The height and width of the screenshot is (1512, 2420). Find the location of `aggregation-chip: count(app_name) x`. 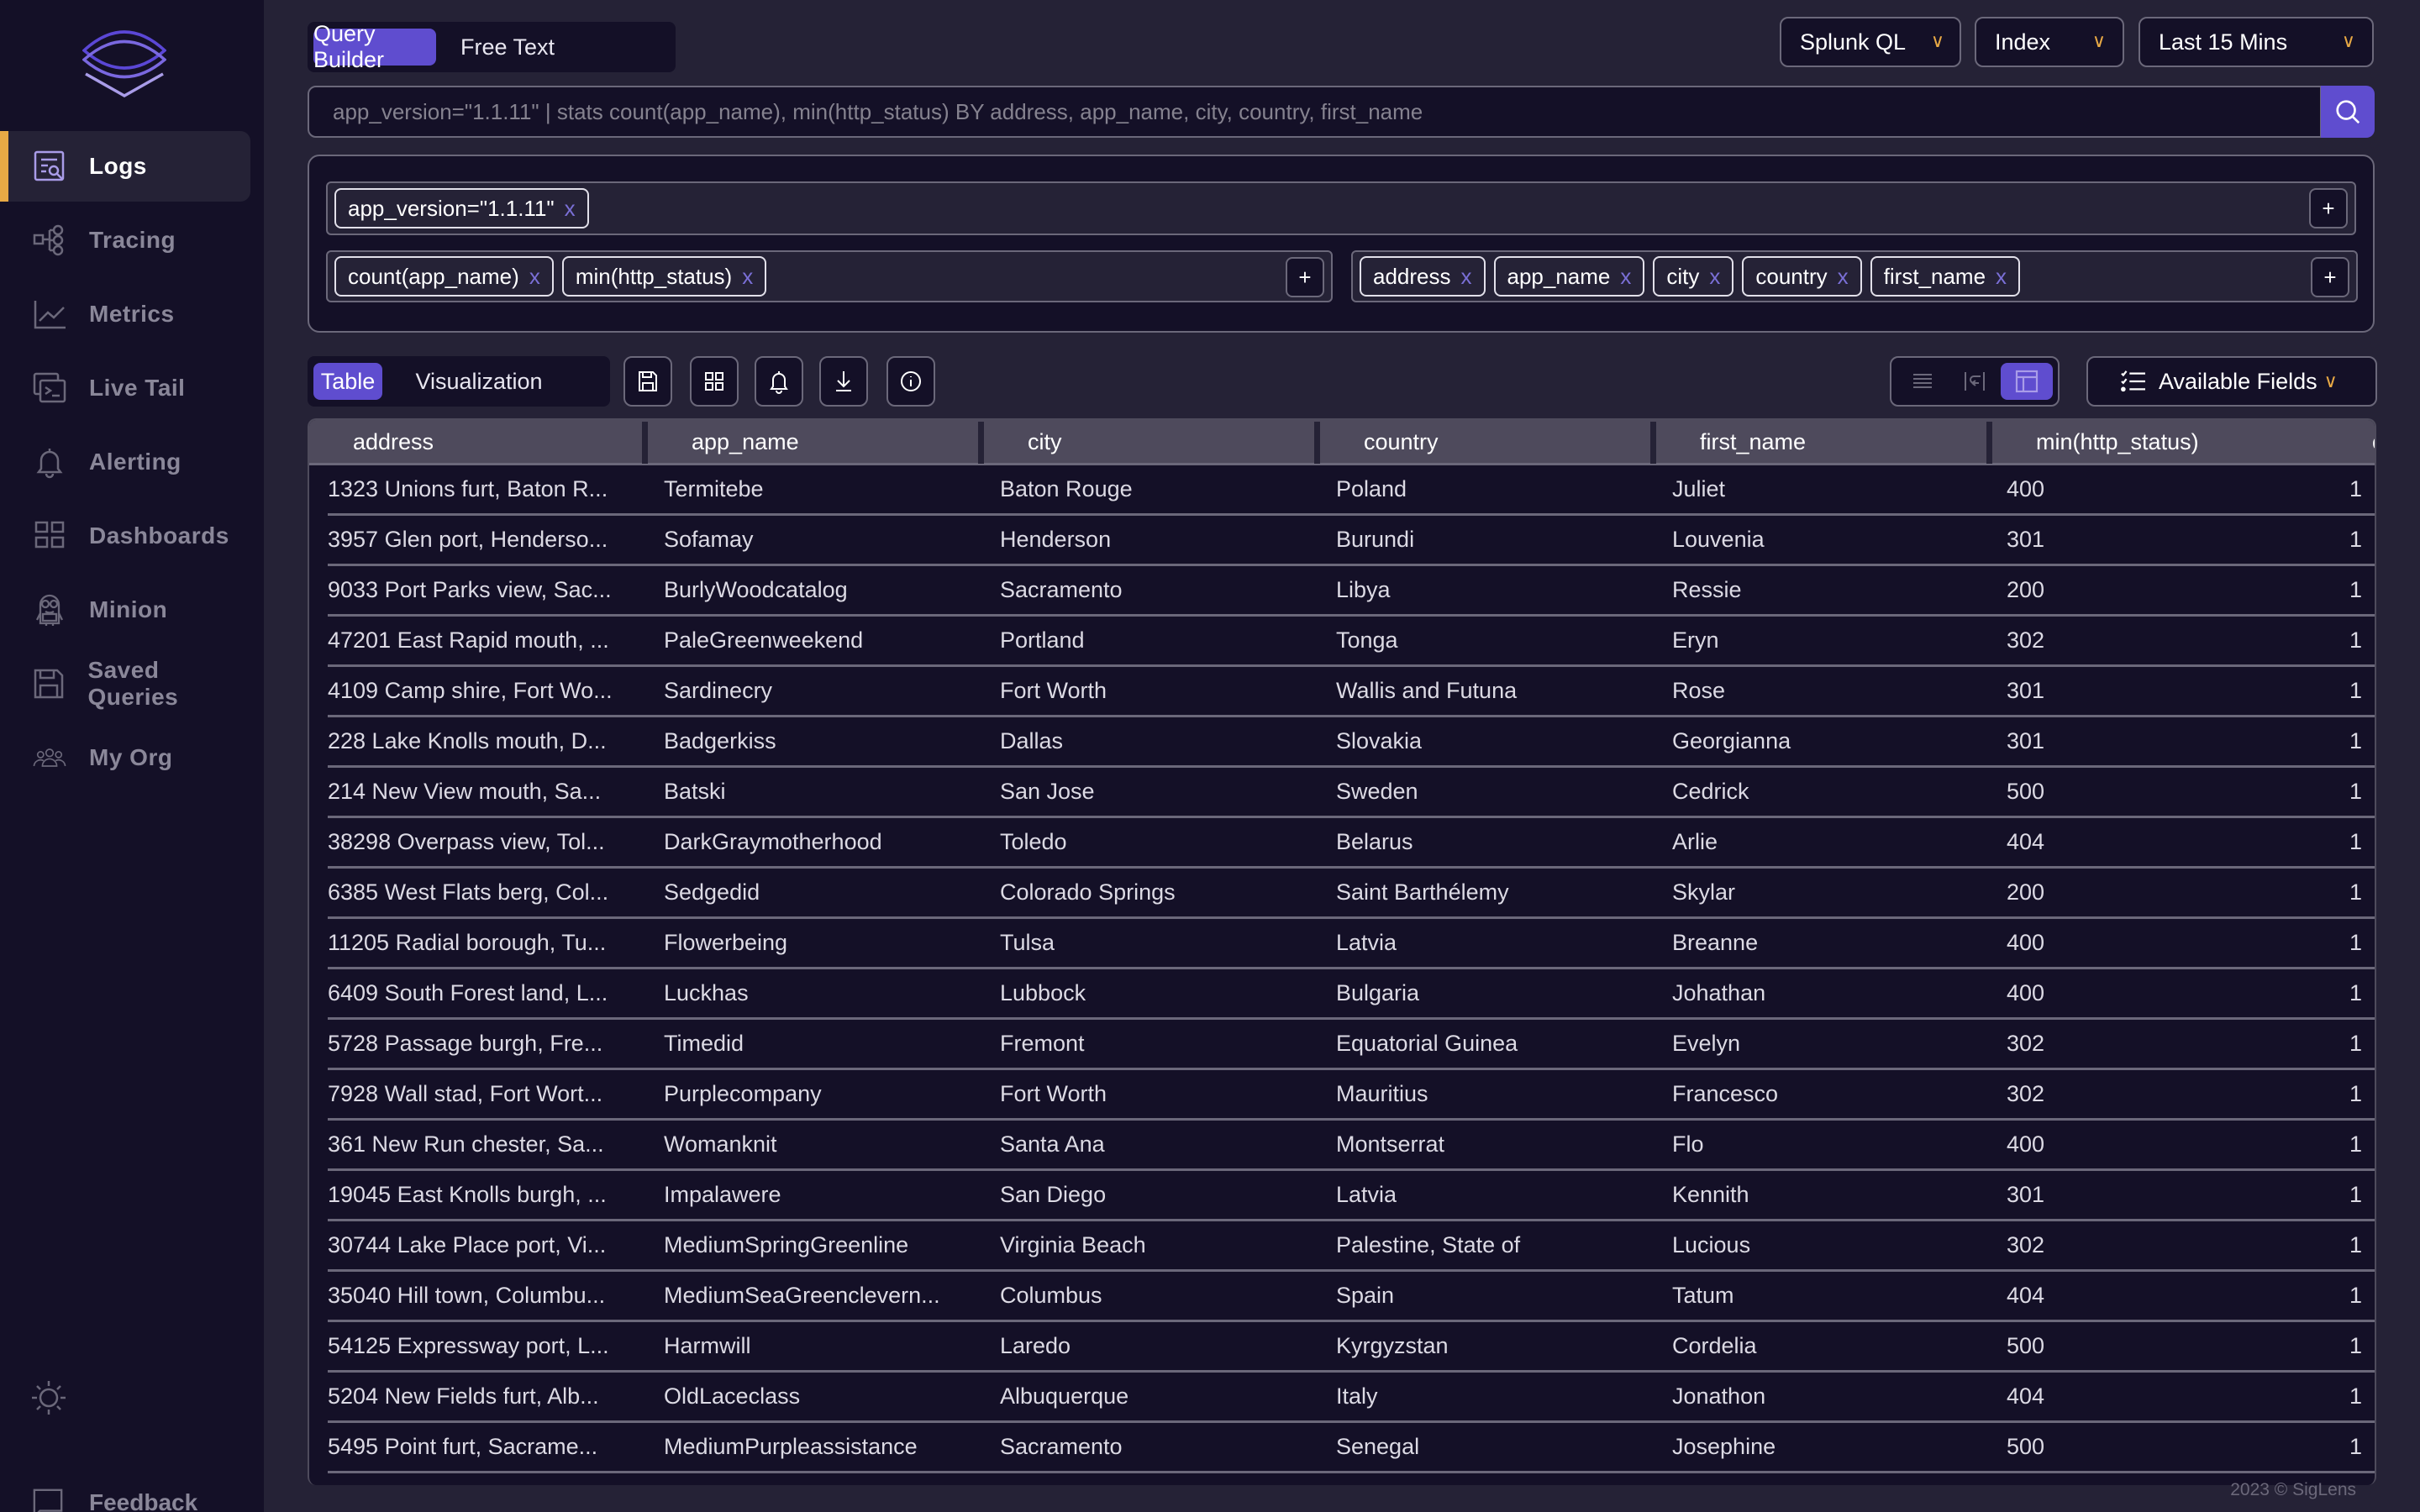

aggregation-chip: count(app_name) x is located at coordinates (444, 276).